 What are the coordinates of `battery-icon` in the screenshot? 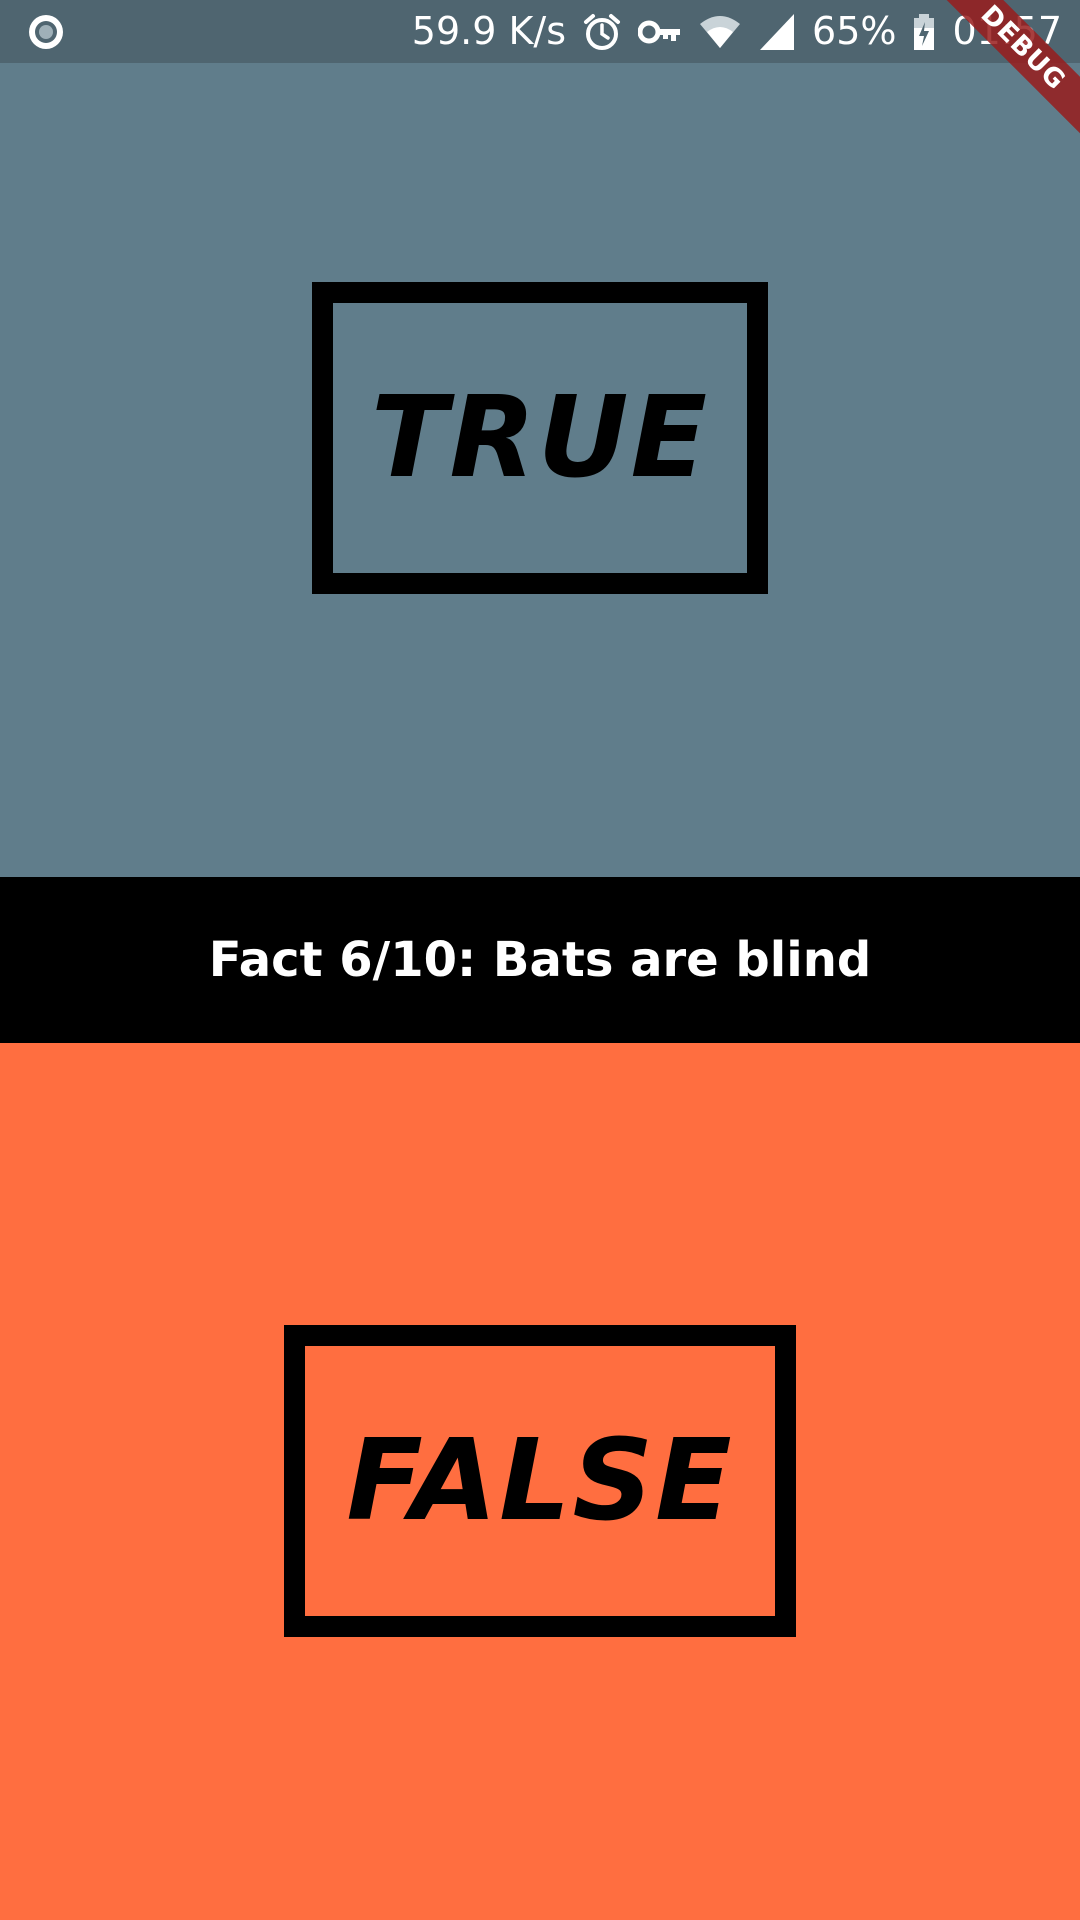 It's located at (924, 32).